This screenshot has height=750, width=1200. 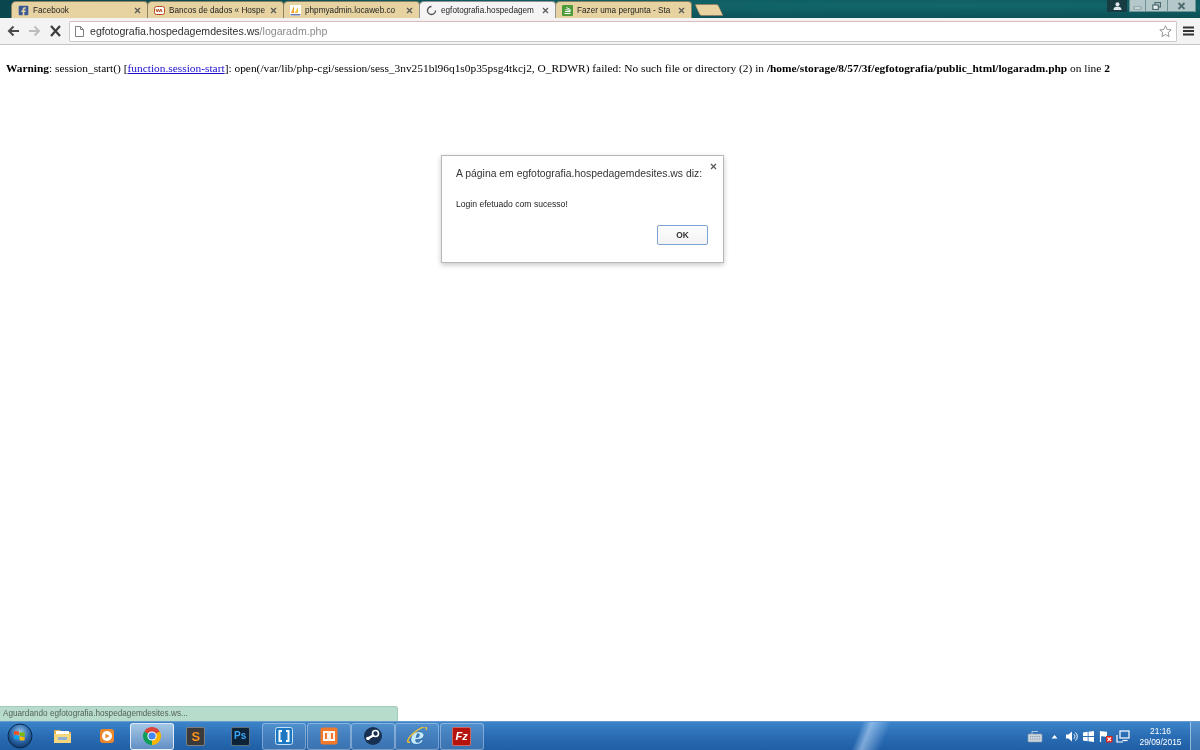 I want to click on profile-button, so click(x=1117, y=6).